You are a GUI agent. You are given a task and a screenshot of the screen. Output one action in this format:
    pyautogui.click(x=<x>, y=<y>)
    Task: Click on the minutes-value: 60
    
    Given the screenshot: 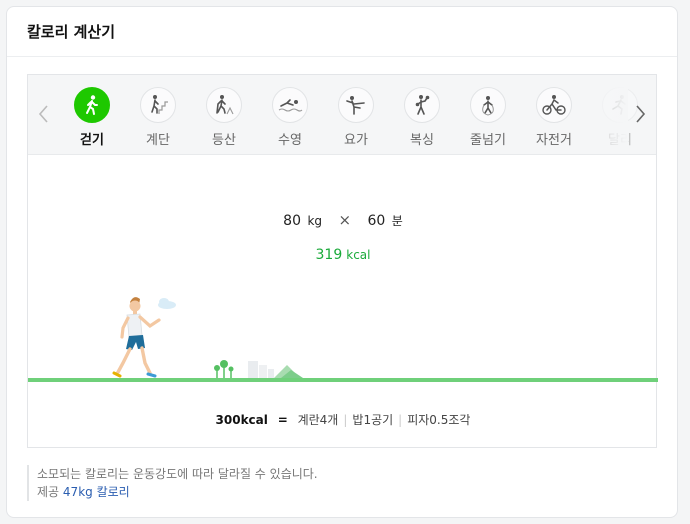 What is the action you would take?
    pyautogui.click(x=377, y=221)
    